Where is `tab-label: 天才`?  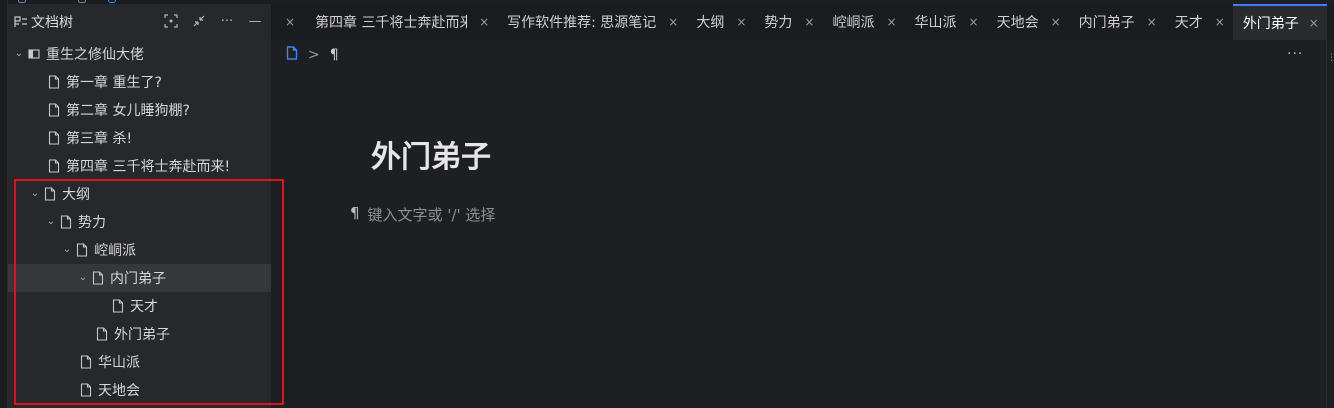 tab-label: 天才 is located at coordinates (1188, 23).